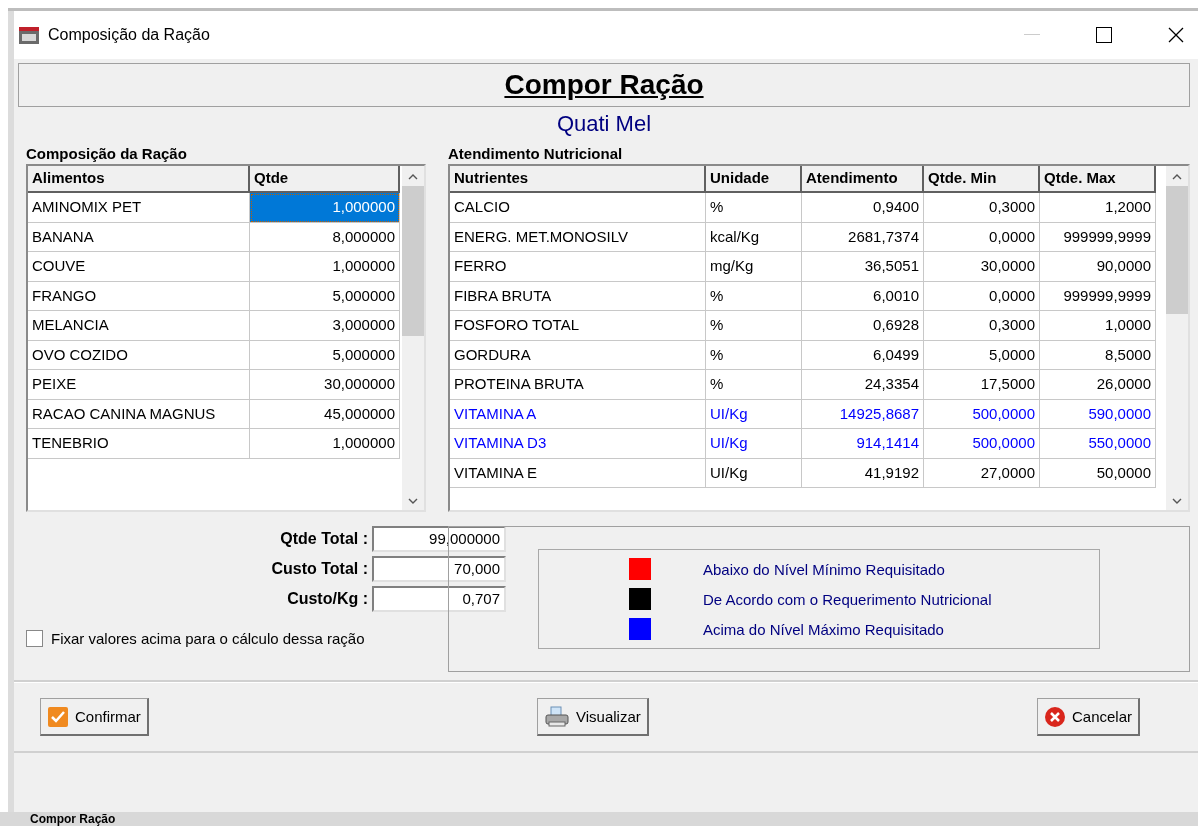  I want to click on table-cell: 14925,8687, so click(863, 414).